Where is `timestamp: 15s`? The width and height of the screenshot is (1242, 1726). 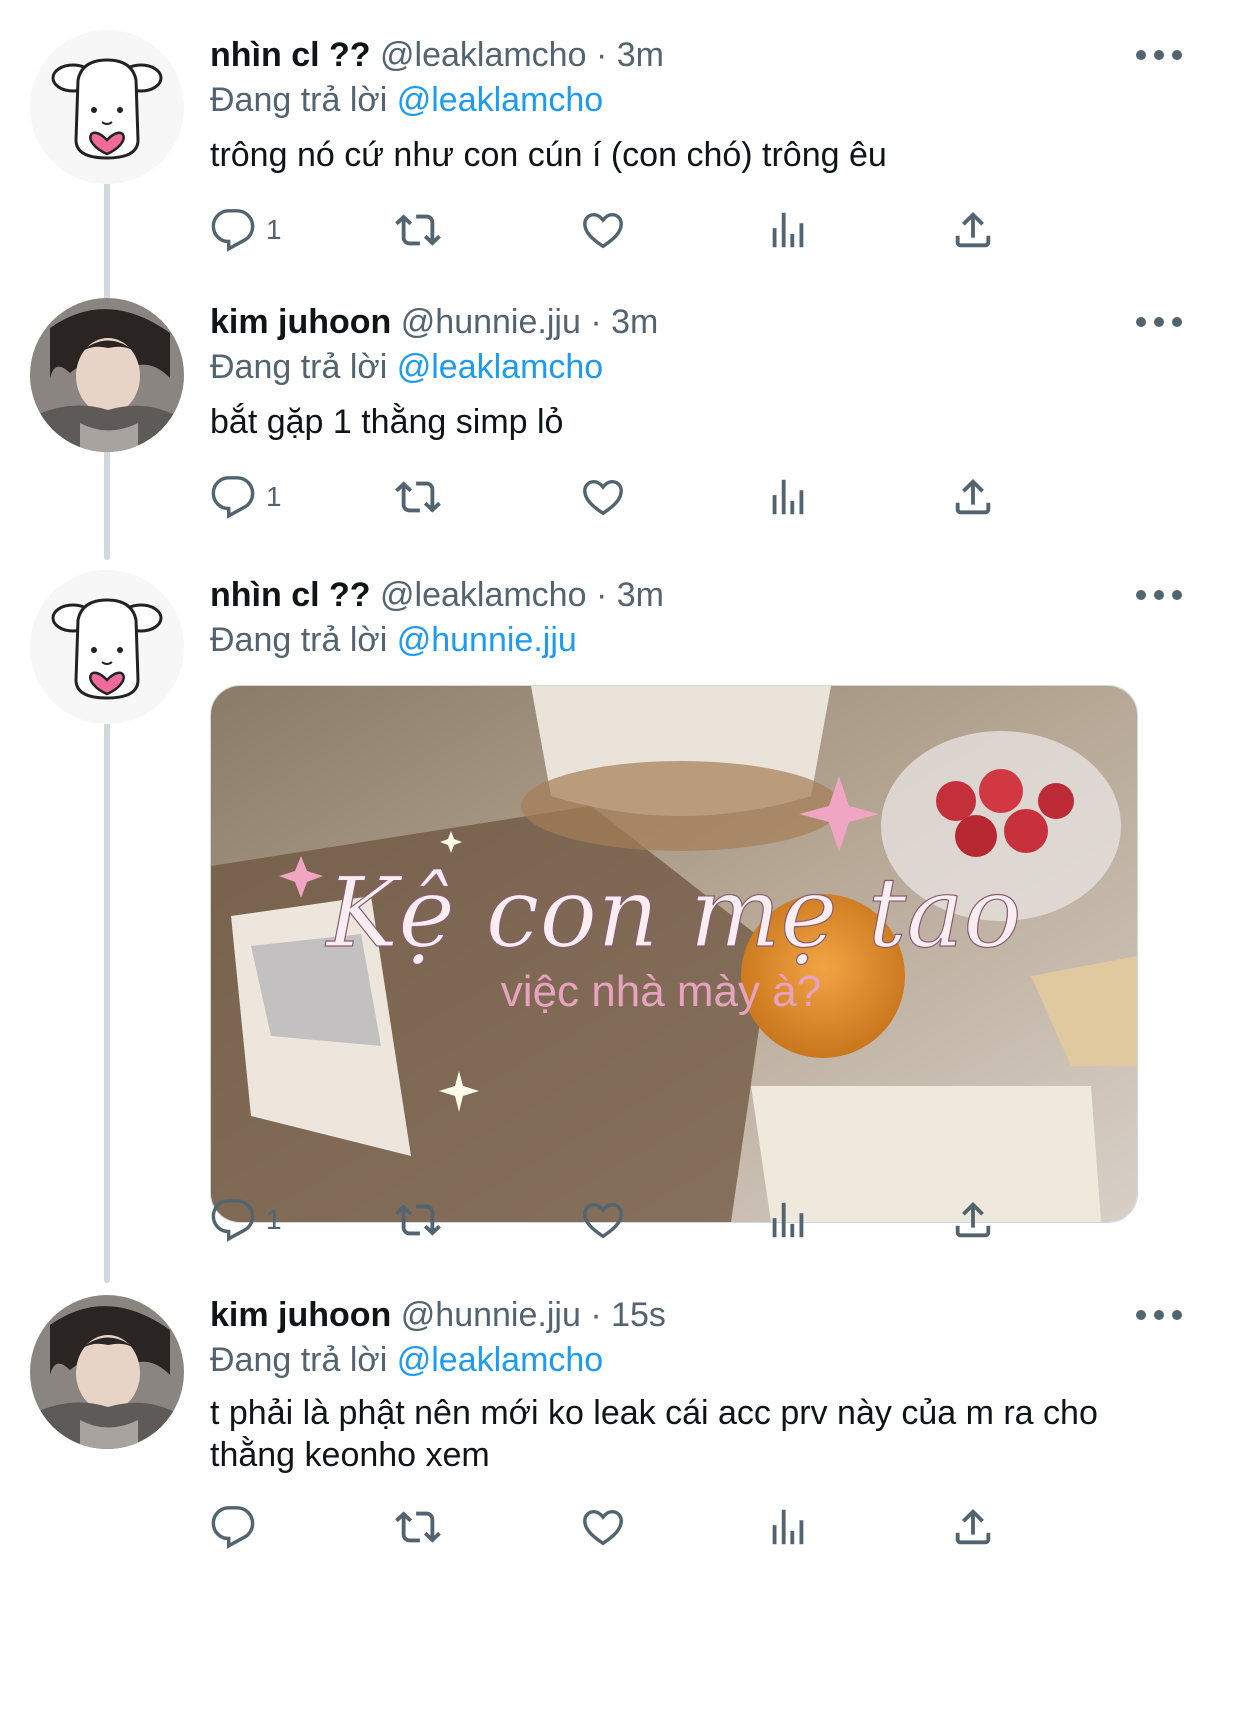 timestamp: 15s is located at coordinates (638, 1315).